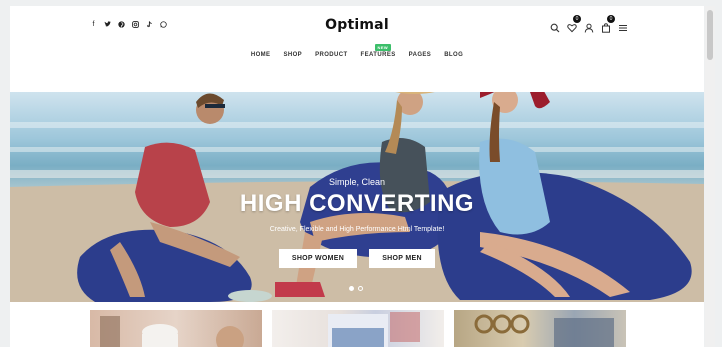 This screenshot has width=722, height=347. What do you see at coordinates (292, 55) in the screenshot?
I see `nav-item-shop: SHOP` at bounding box center [292, 55].